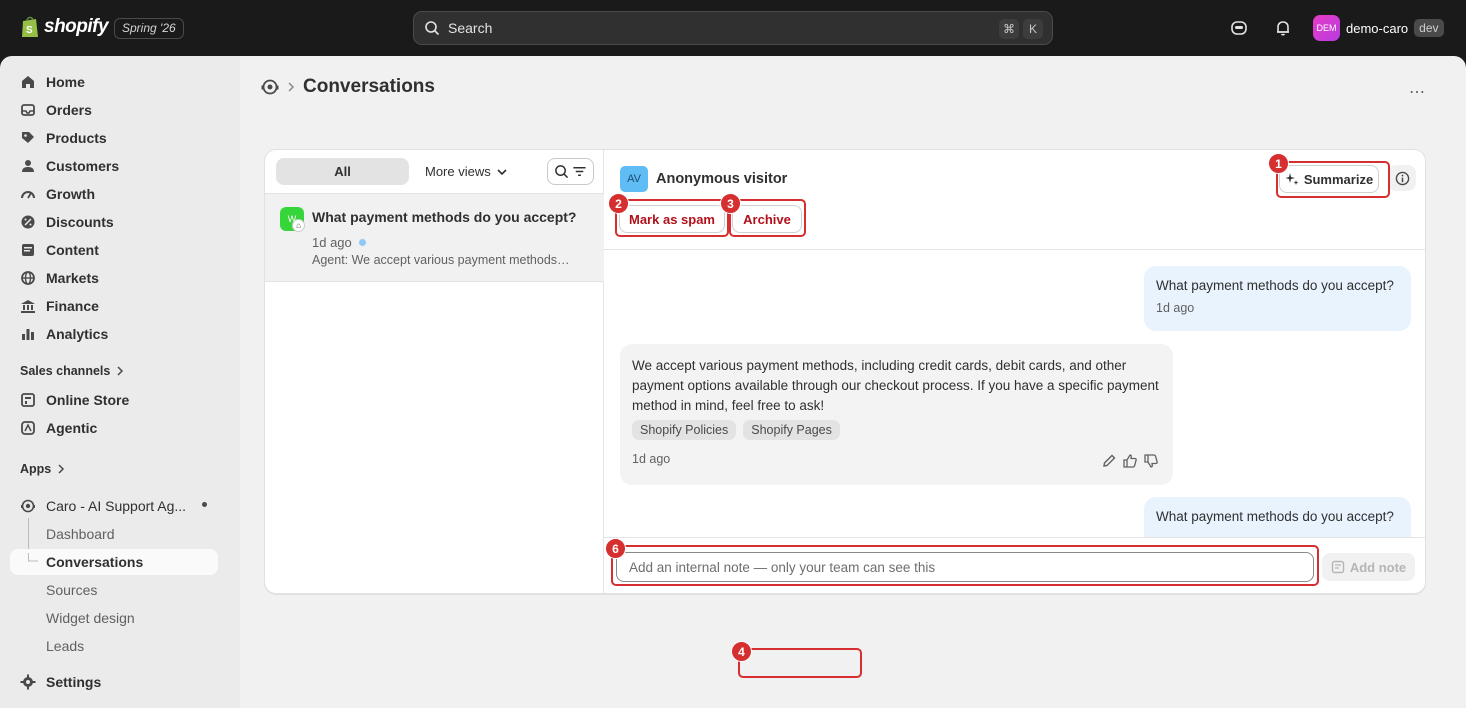 This screenshot has width=1466, height=708. I want to click on sidebar-item-label: Agentic, so click(72, 428).